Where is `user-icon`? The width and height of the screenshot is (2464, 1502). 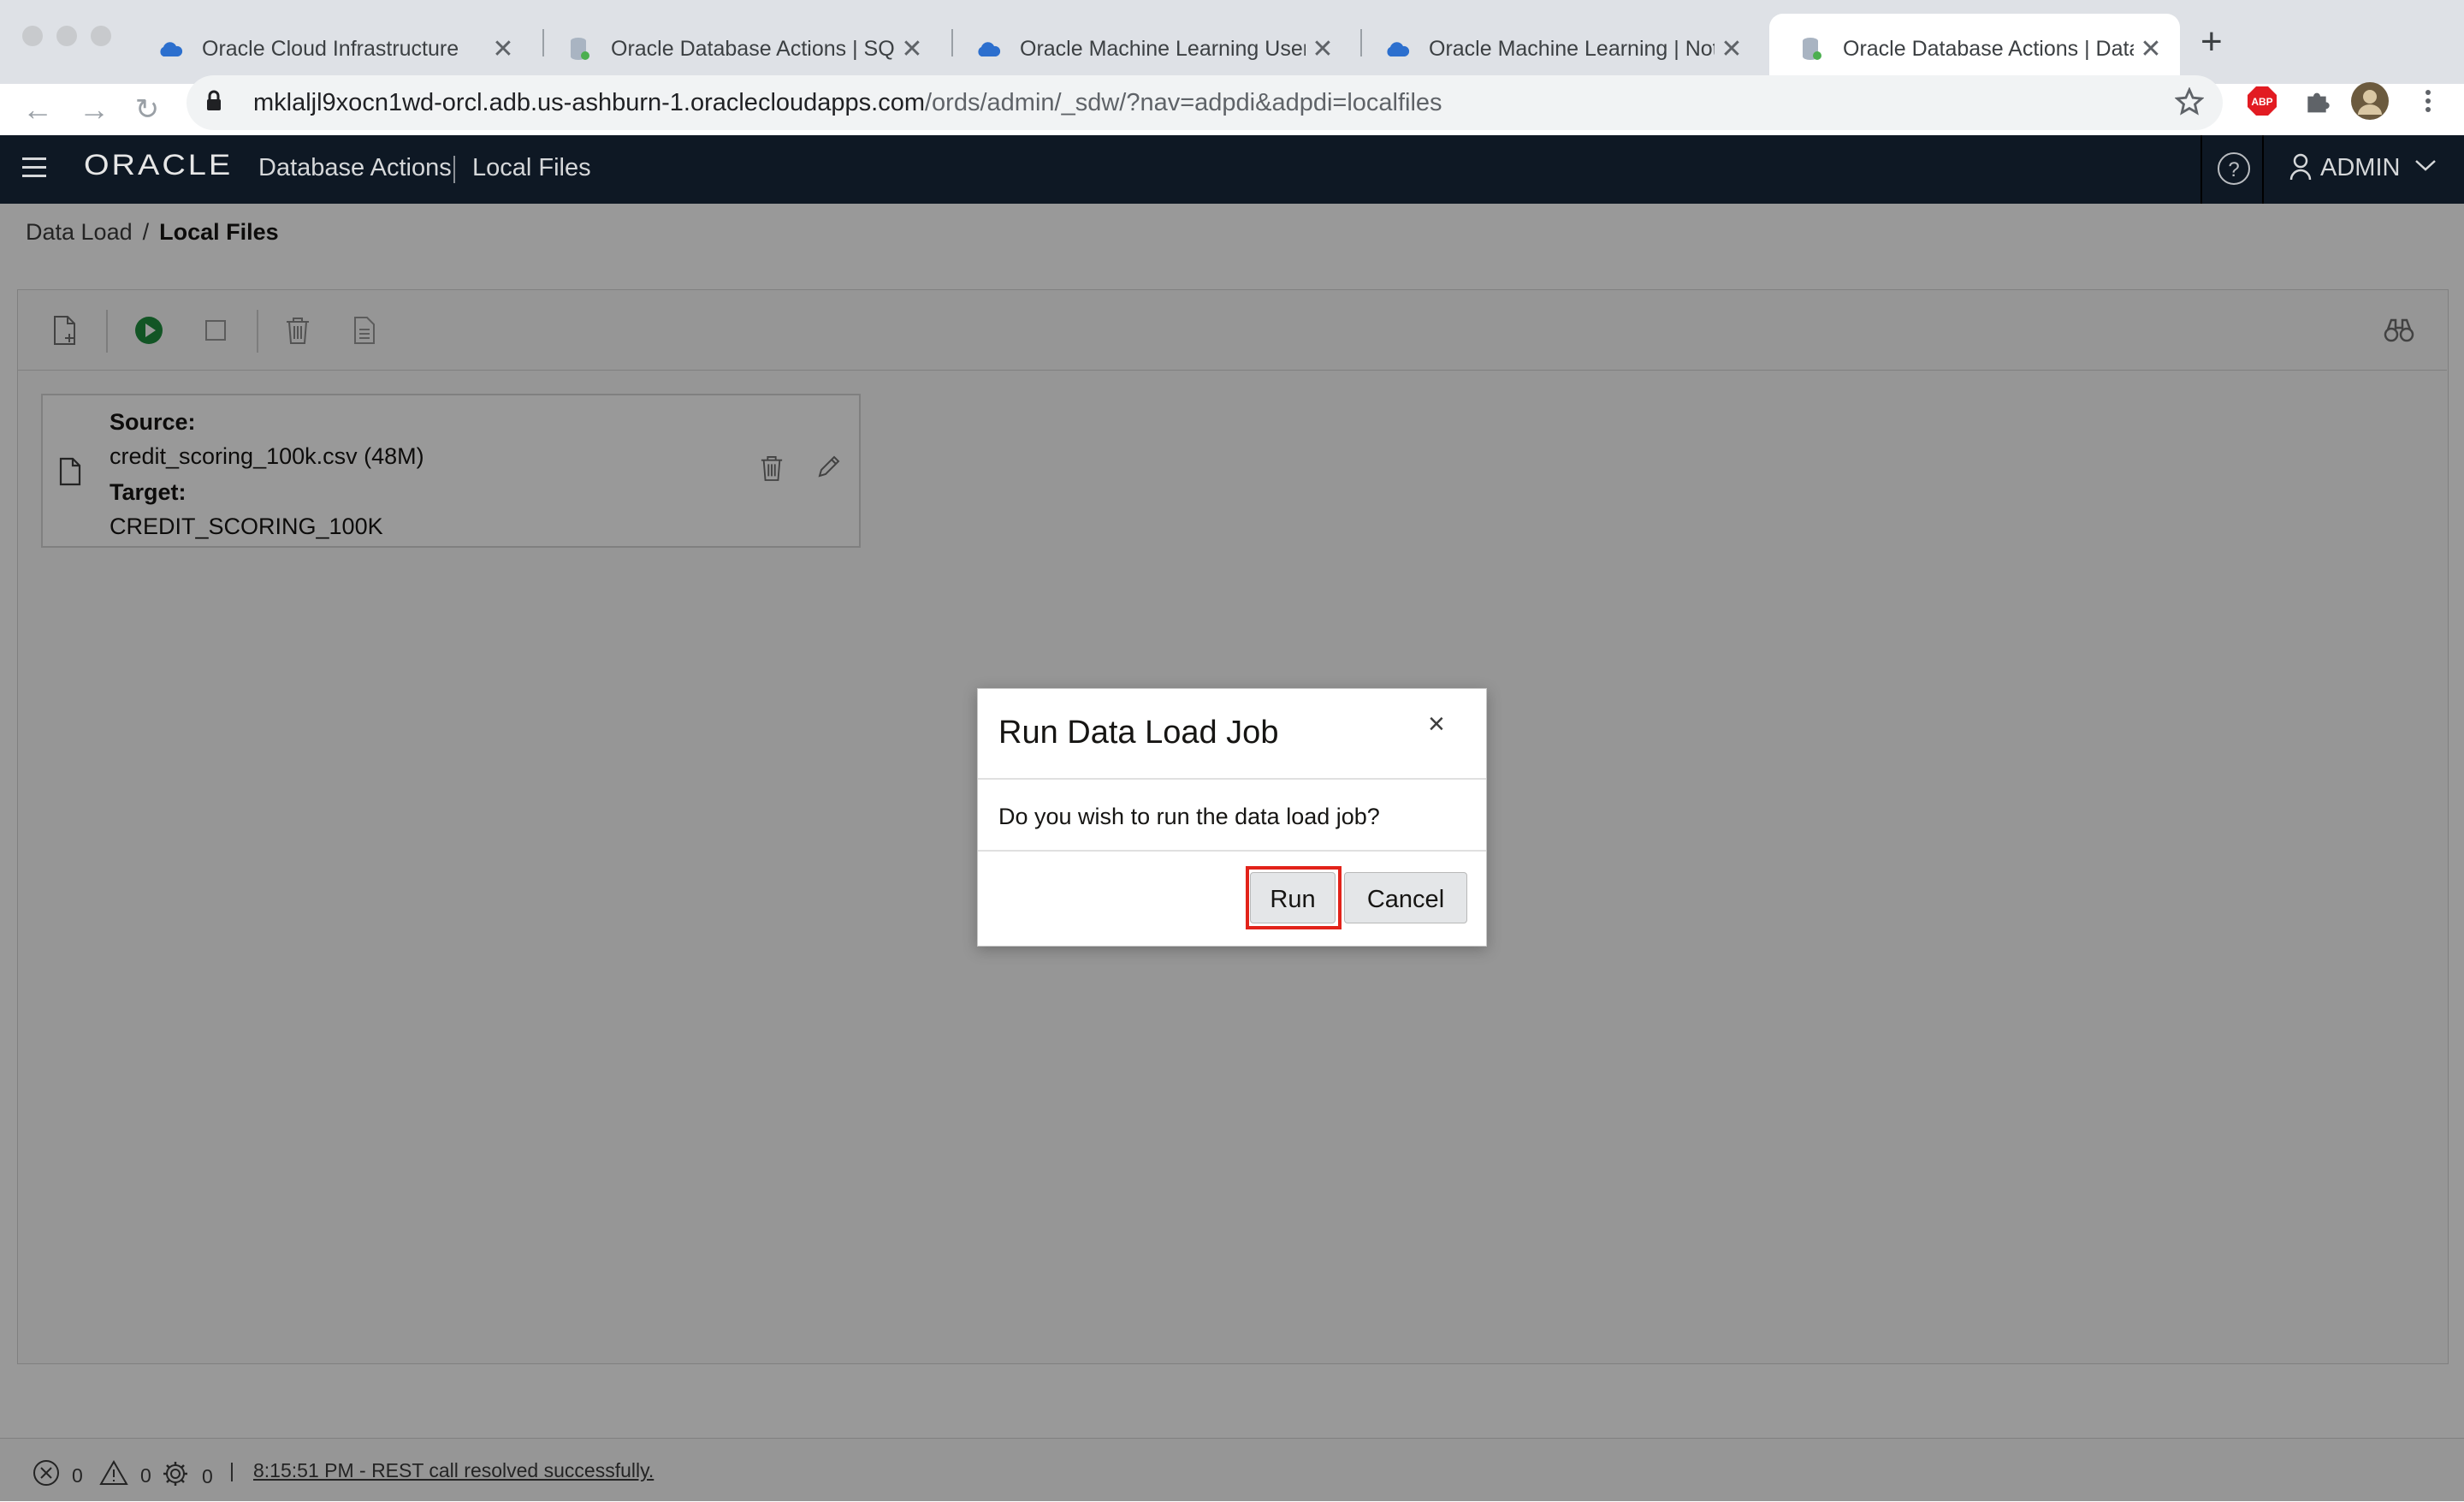 user-icon is located at coordinates (2300, 169).